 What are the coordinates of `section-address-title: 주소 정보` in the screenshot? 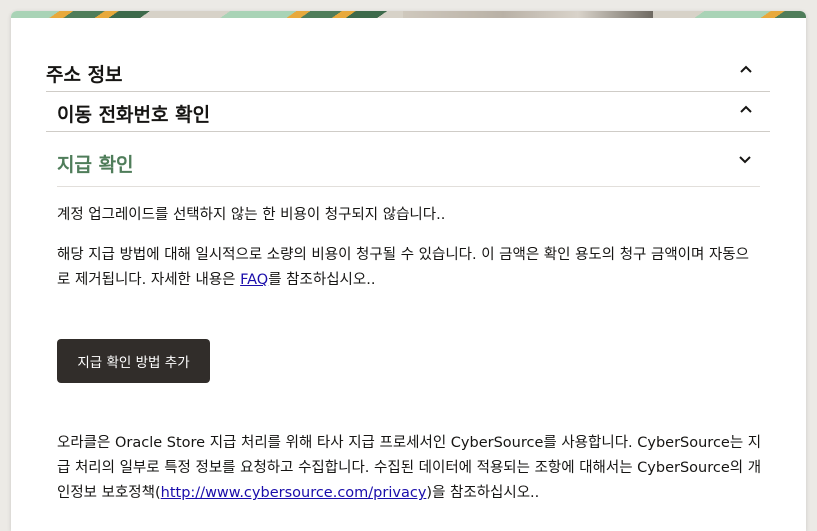 It's located at (84, 75).